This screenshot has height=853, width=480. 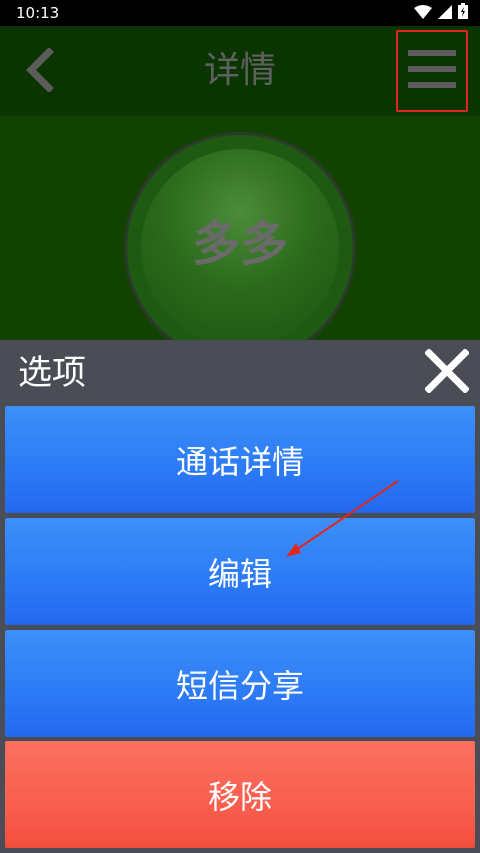 I want to click on menu-button, so click(x=432, y=71).